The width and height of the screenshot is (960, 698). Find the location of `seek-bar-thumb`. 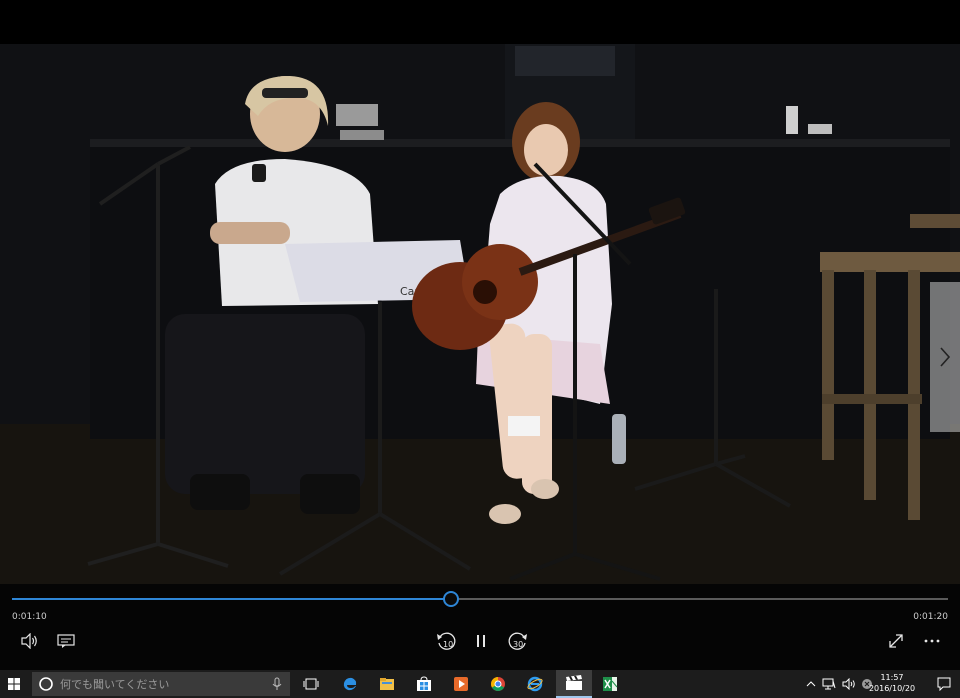

seek-bar-thumb is located at coordinates (450, 599).